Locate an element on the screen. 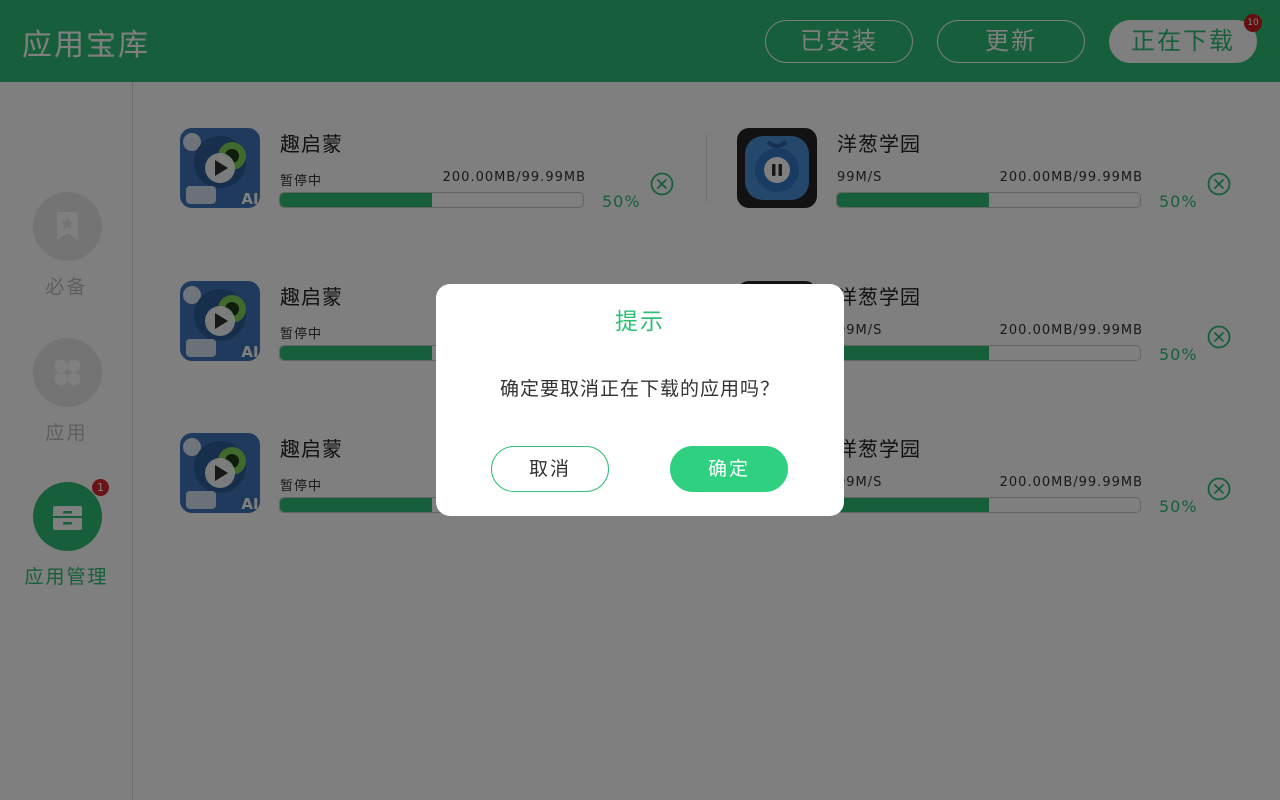 The height and width of the screenshot is (800, 1280). dialog-title: 提示 is located at coordinates (640, 322).